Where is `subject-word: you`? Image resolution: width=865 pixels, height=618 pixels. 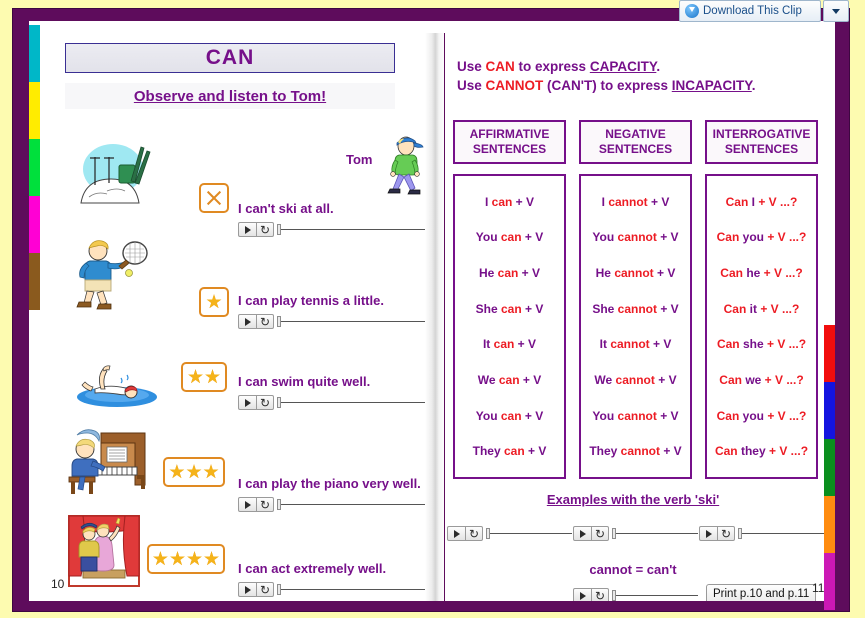 subject-word: you is located at coordinates (753, 237).